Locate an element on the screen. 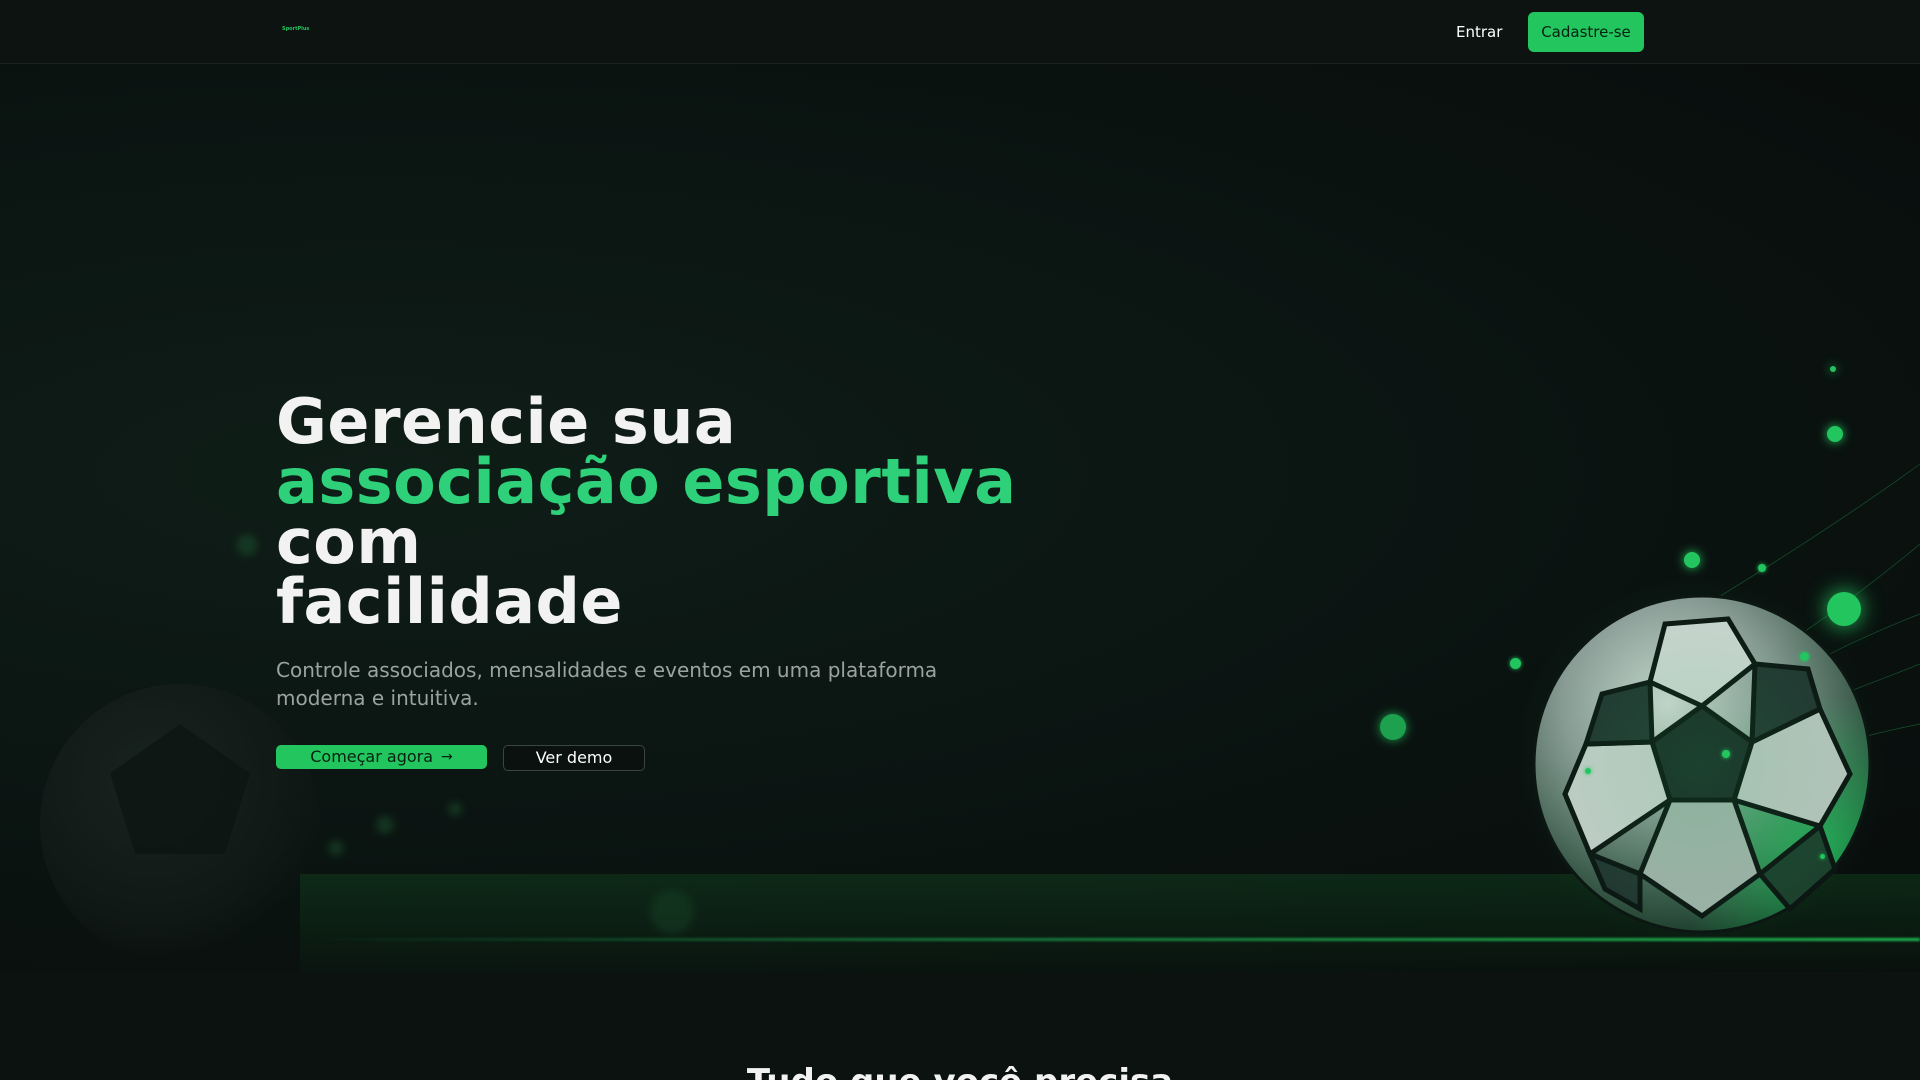 The height and width of the screenshot is (1080, 1920). brand-logo: SportPlus is located at coordinates (295, 29).